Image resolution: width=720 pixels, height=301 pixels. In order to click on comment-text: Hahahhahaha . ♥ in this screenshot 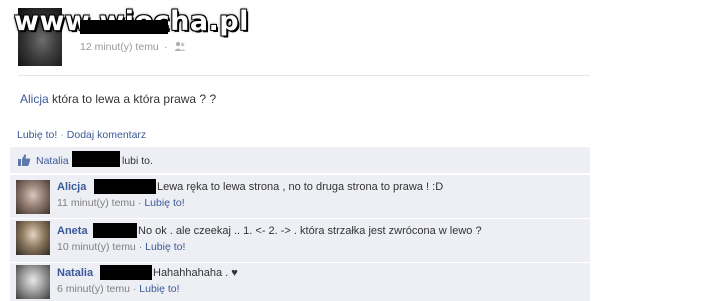, I will do `click(195, 273)`.